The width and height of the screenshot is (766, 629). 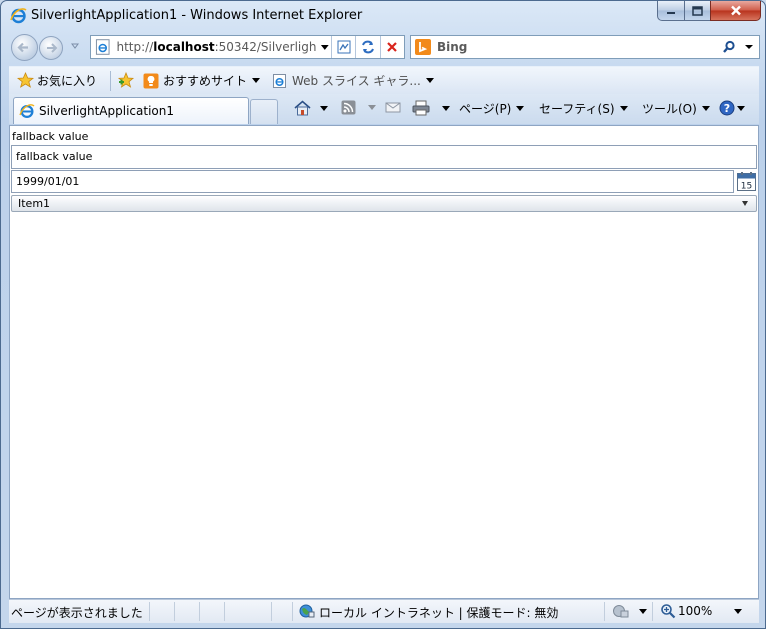 I want to click on combobox-selected-value: Item1, so click(x=34, y=203).